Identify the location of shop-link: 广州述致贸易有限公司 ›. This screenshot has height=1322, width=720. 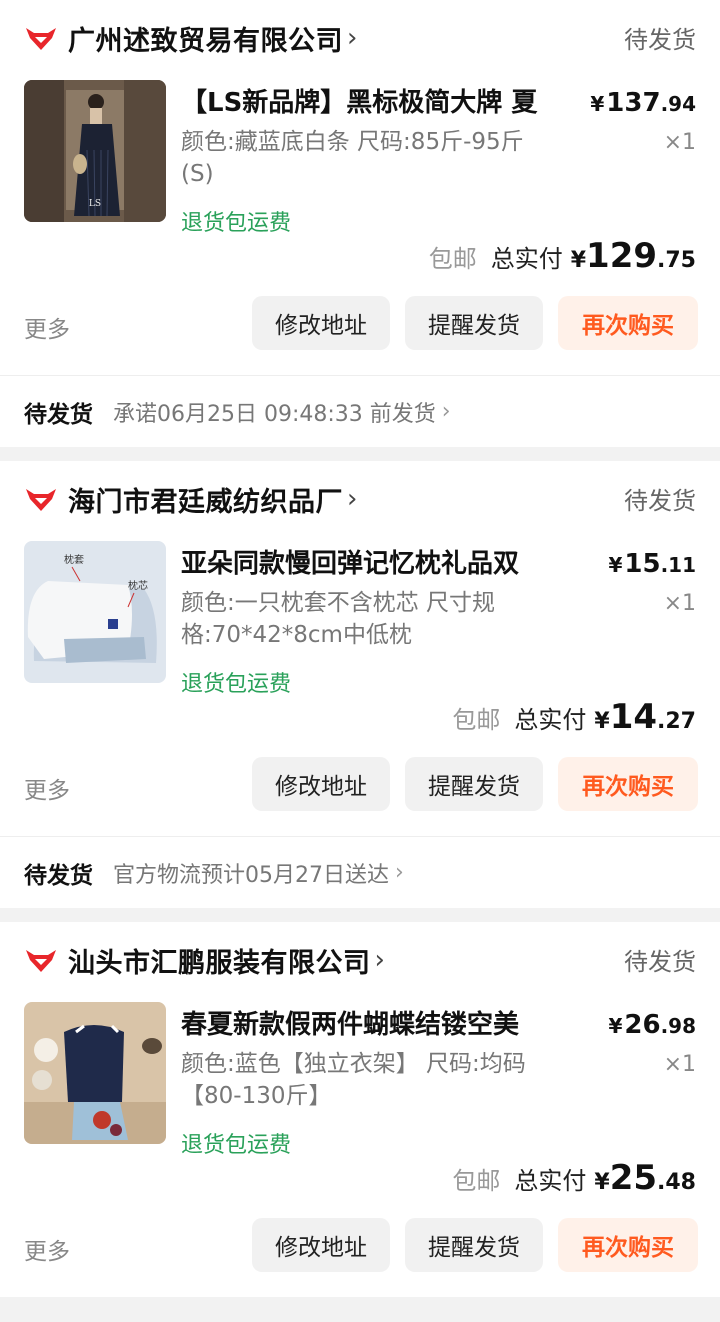
(190, 38).